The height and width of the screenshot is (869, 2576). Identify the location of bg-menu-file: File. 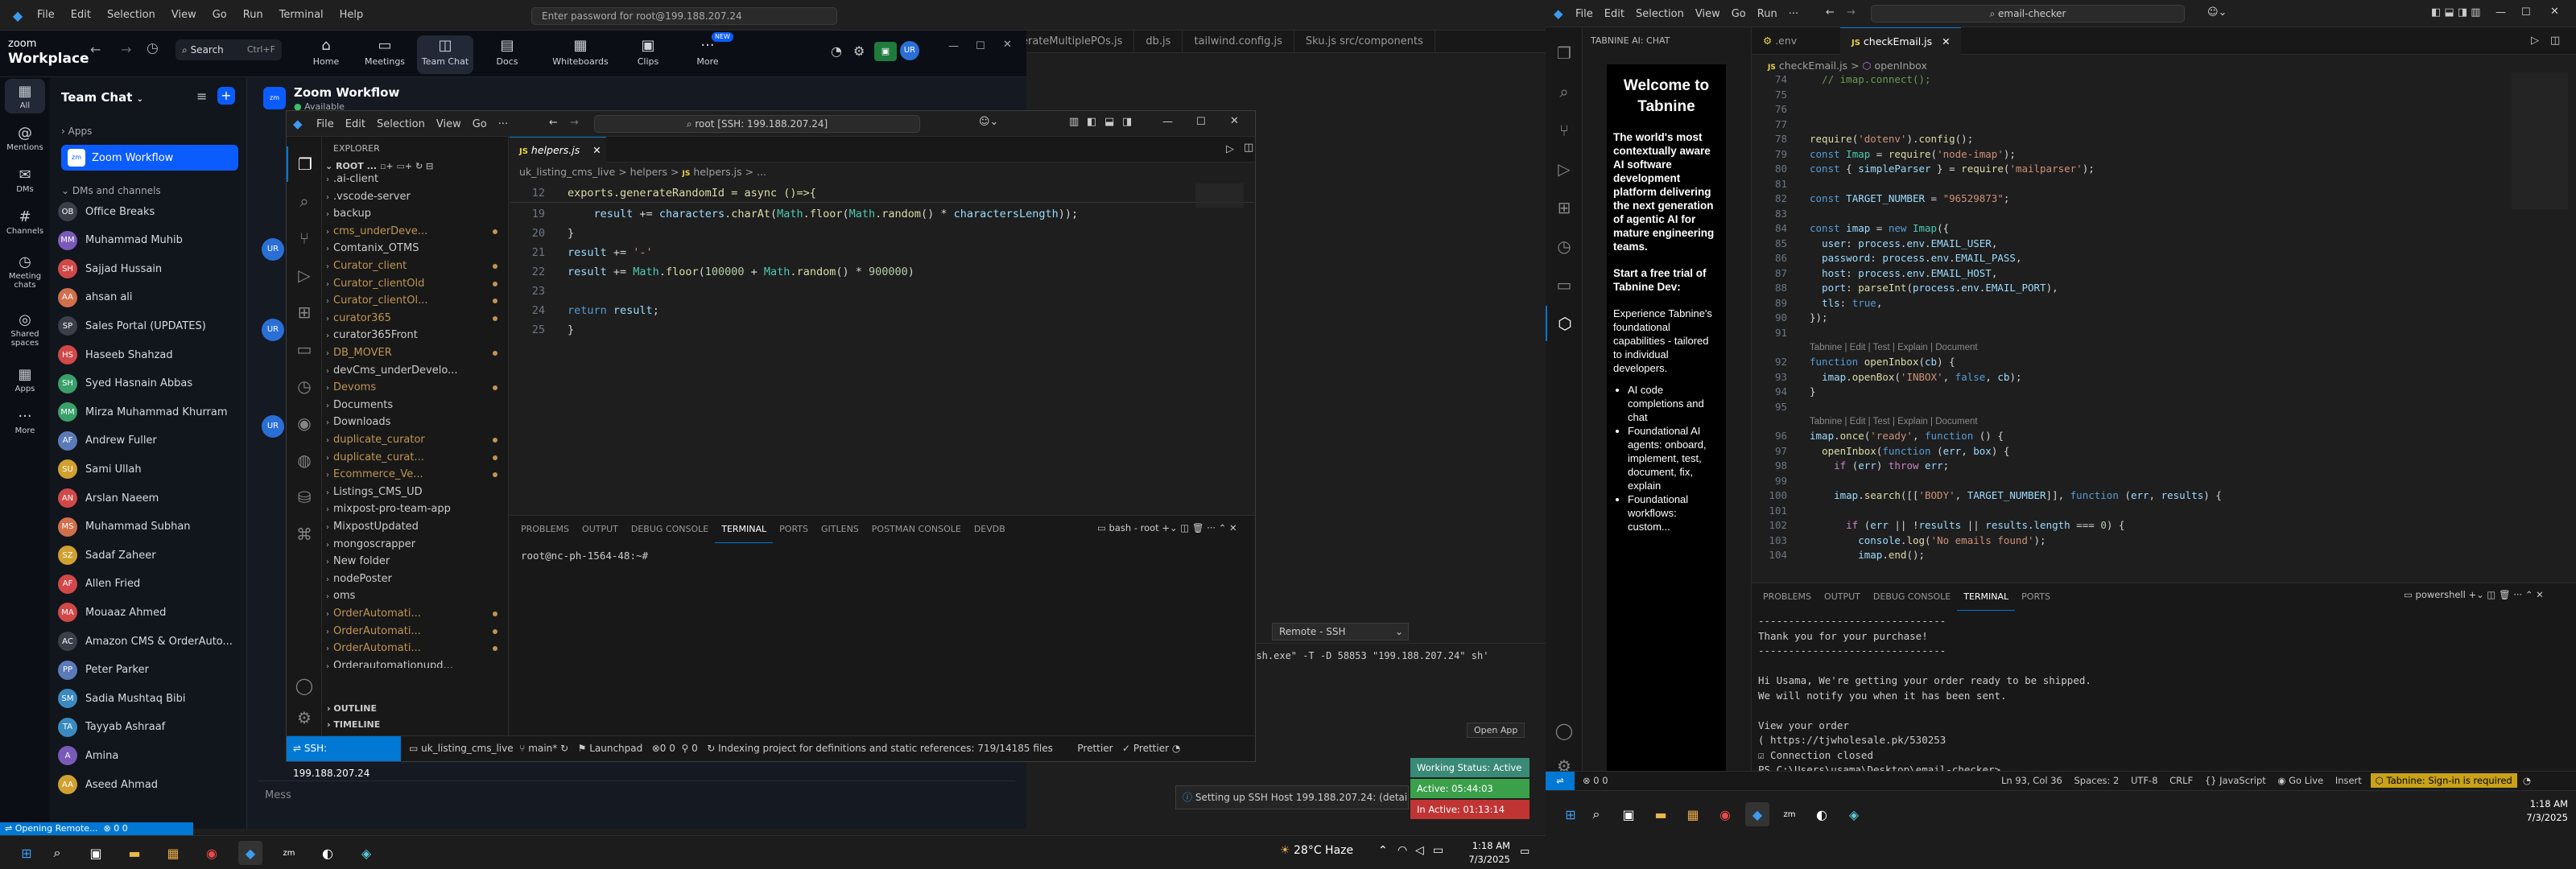
(46, 15).